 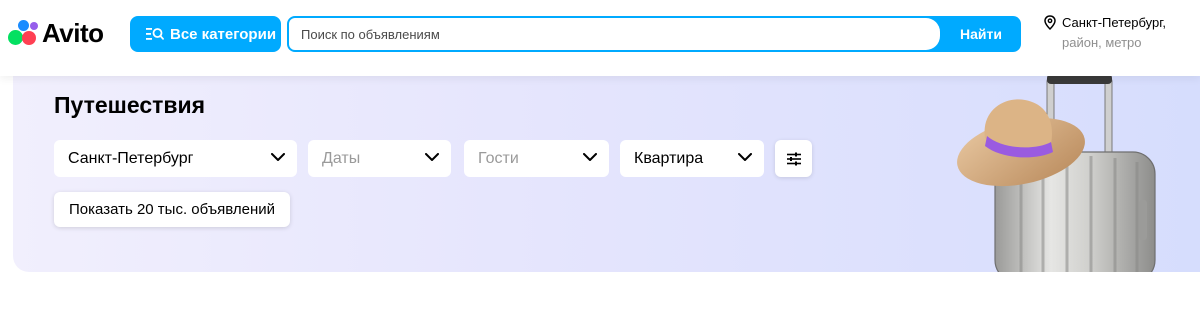 What do you see at coordinates (131, 158) in the screenshot?
I see `city-select-value: Санкт-Петербург` at bounding box center [131, 158].